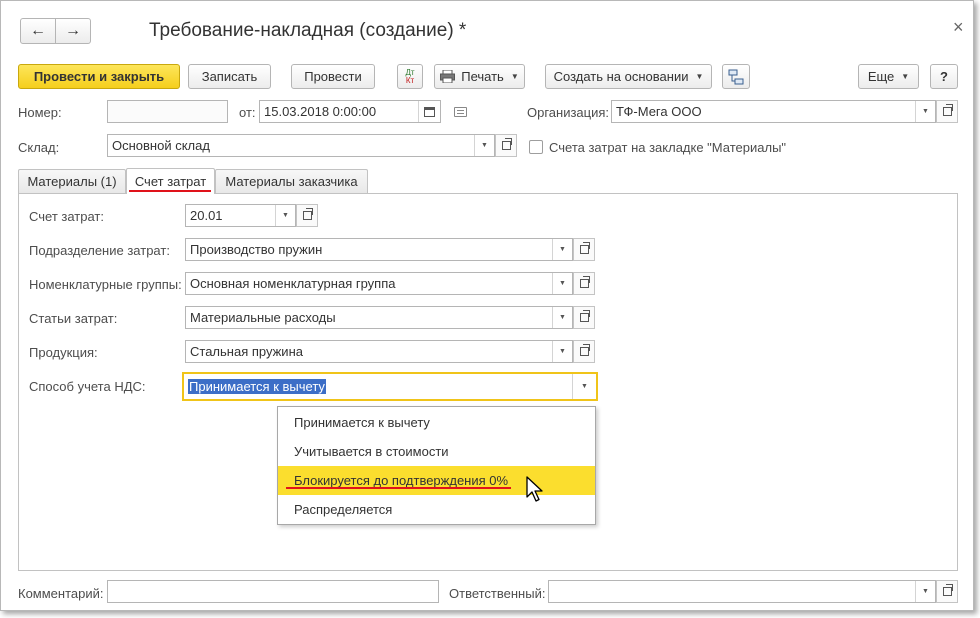 This screenshot has height=618, width=980. I want to click on cost-account-label: Счет затрат:, so click(66, 216).